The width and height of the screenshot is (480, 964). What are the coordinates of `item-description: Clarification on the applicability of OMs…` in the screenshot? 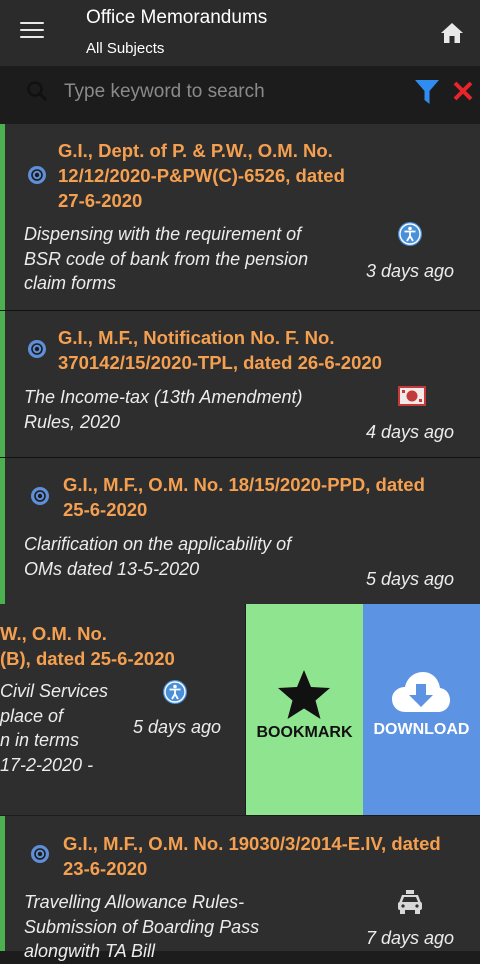 It's located at (158, 556).